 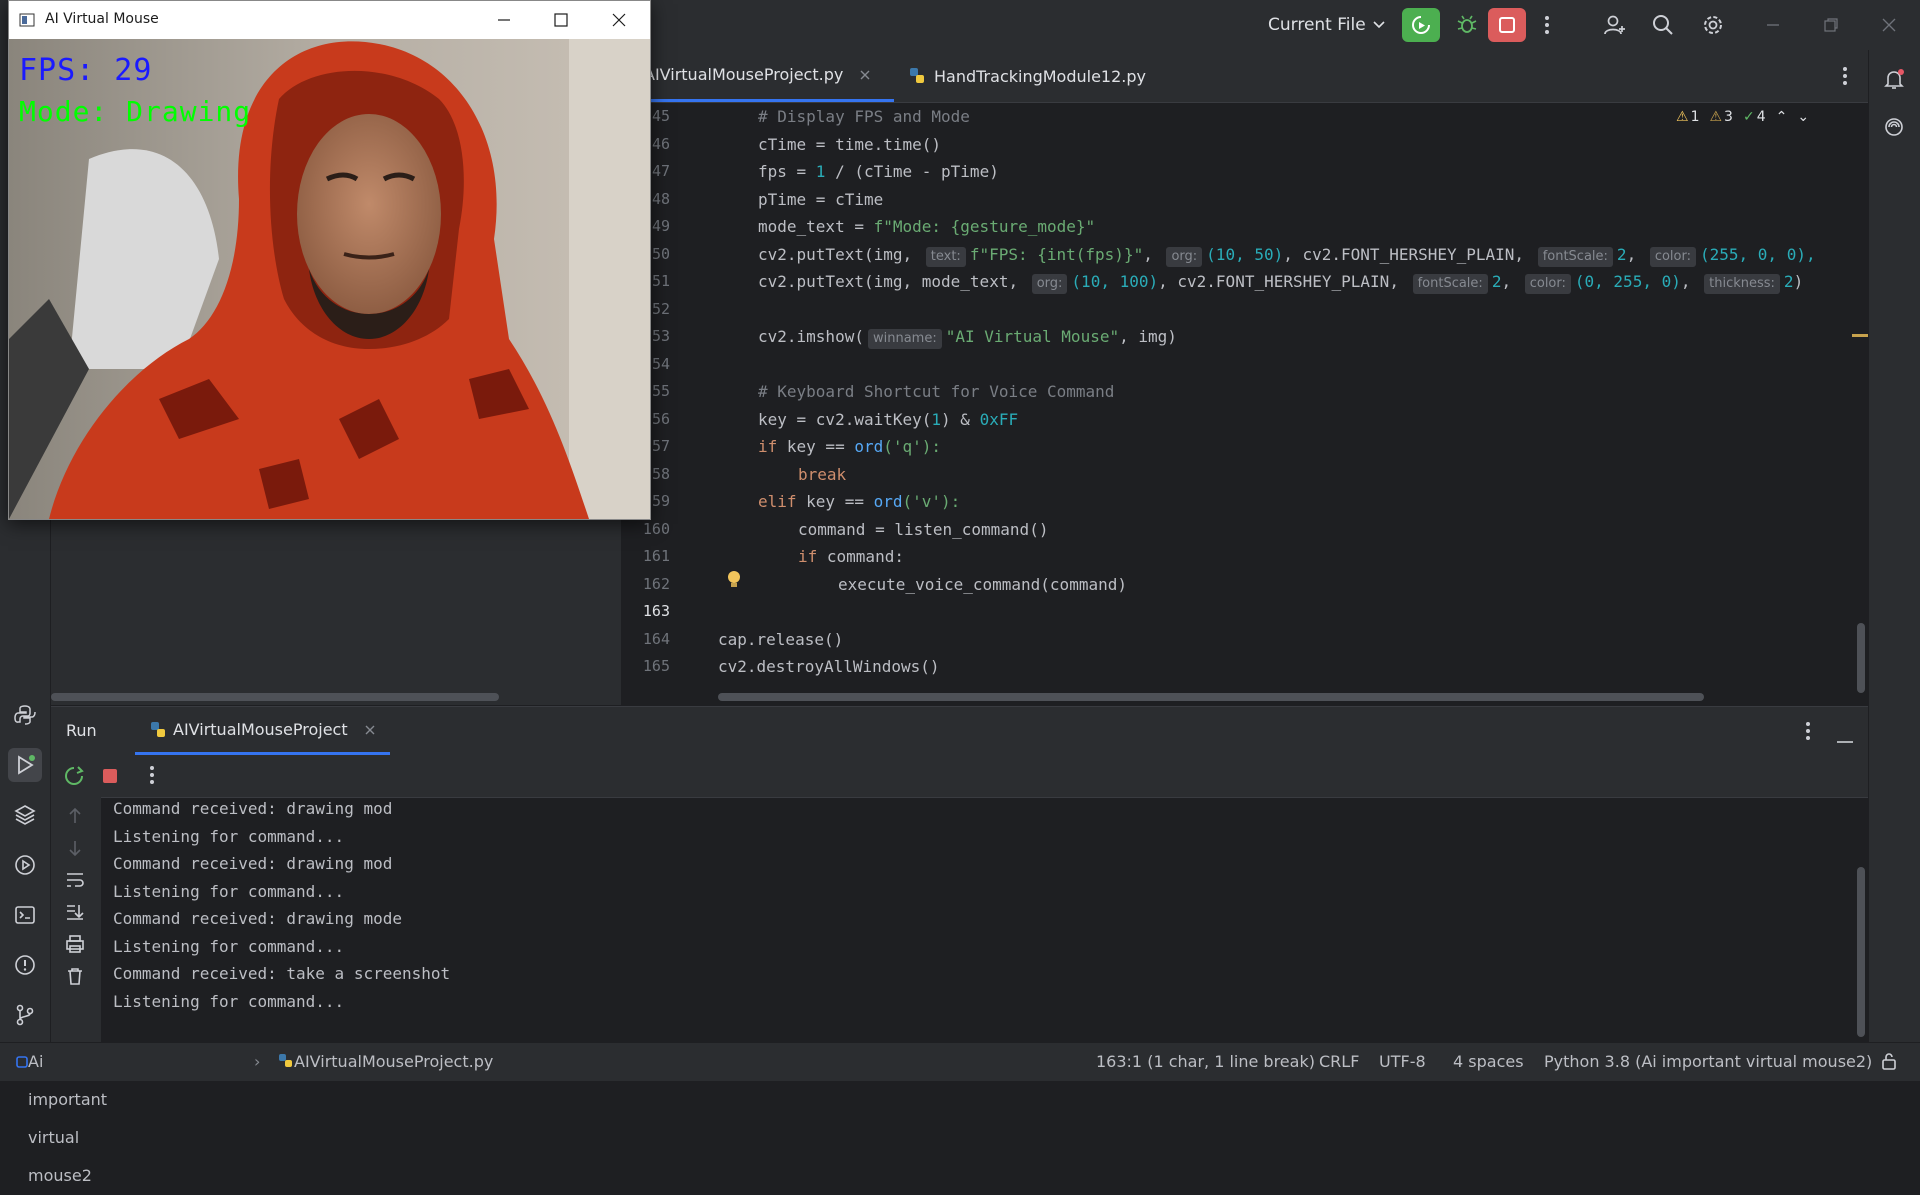 What do you see at coordinates (27, 20) in the screenshot?
I see `app-icon` at bounding box center [27, 20].